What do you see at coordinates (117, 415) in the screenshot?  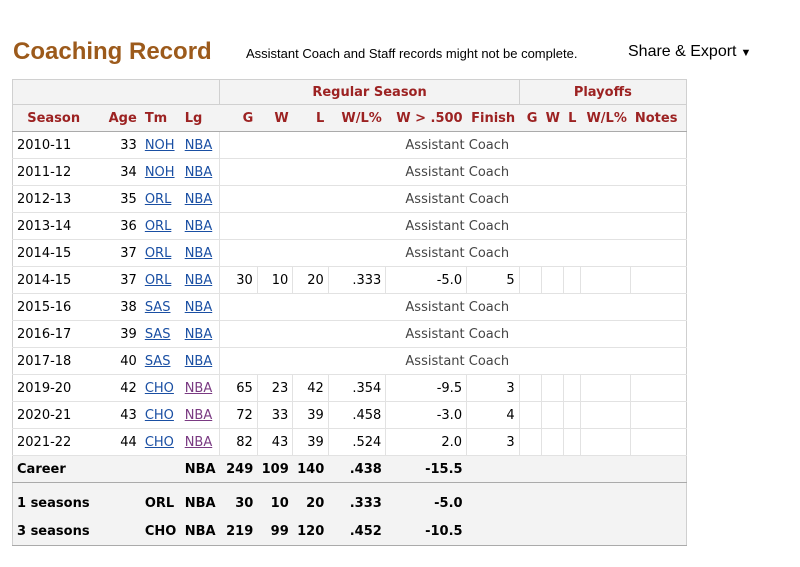 I see `age-cell: 43` at bounding box center [117, 415].